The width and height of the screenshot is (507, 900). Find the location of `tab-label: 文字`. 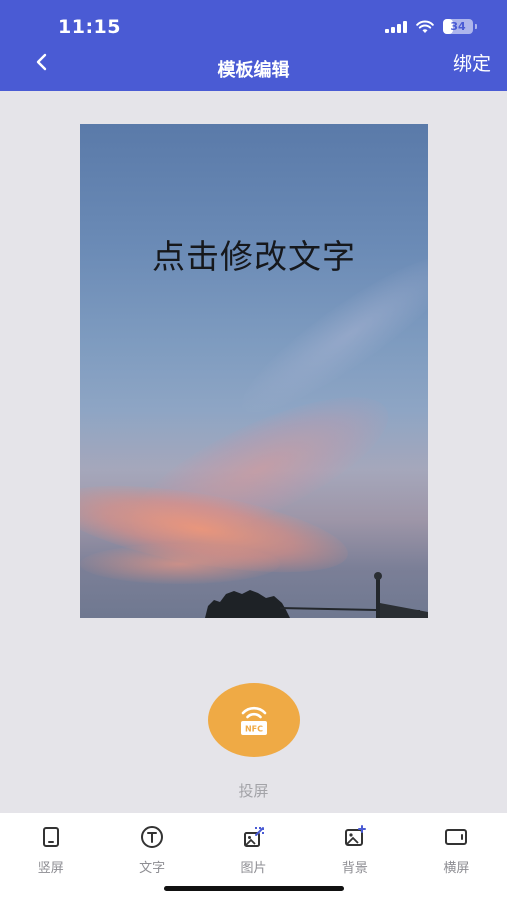

tab-label: 文字 is located at coordinates (152, 868).